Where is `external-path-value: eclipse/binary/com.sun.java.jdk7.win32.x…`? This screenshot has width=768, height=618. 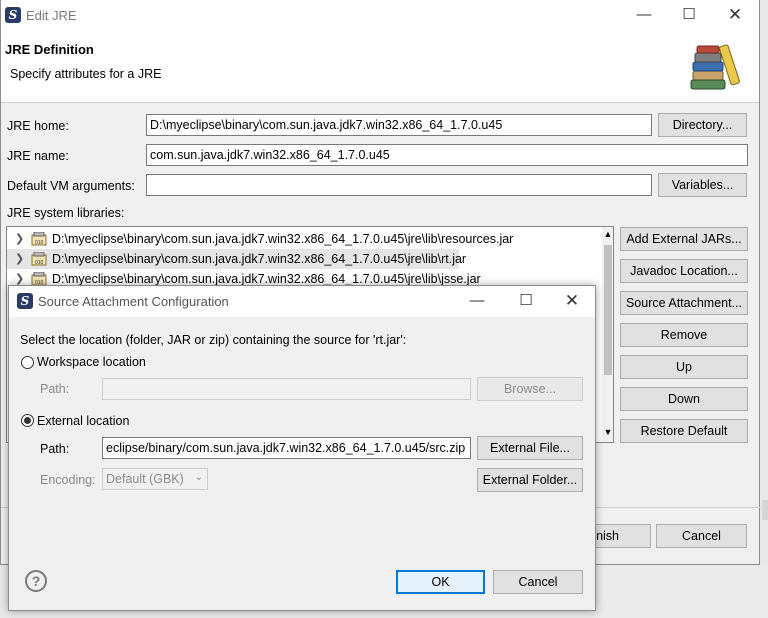 external-path-value: eclipse/binary/com.sun.java.jdk7.win32.x… is located at coordinates (286, 448).